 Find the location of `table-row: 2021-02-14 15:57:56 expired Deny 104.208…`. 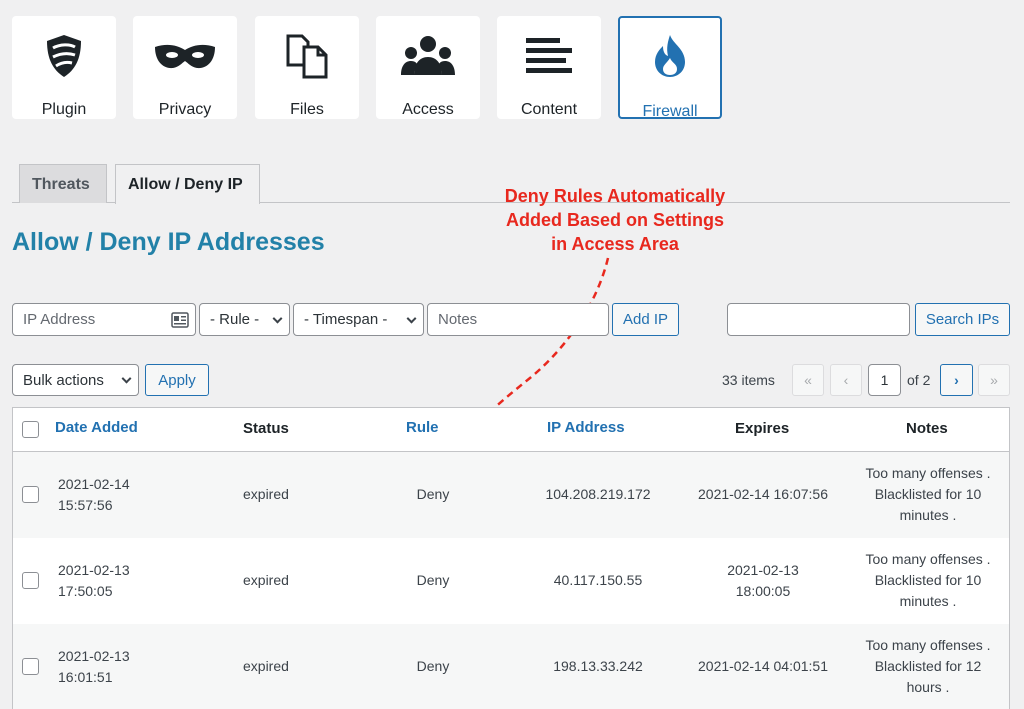

table-row: 2021-02-14 15:57:56 expired Deny 104.208… is located at coordinates (511, 495).